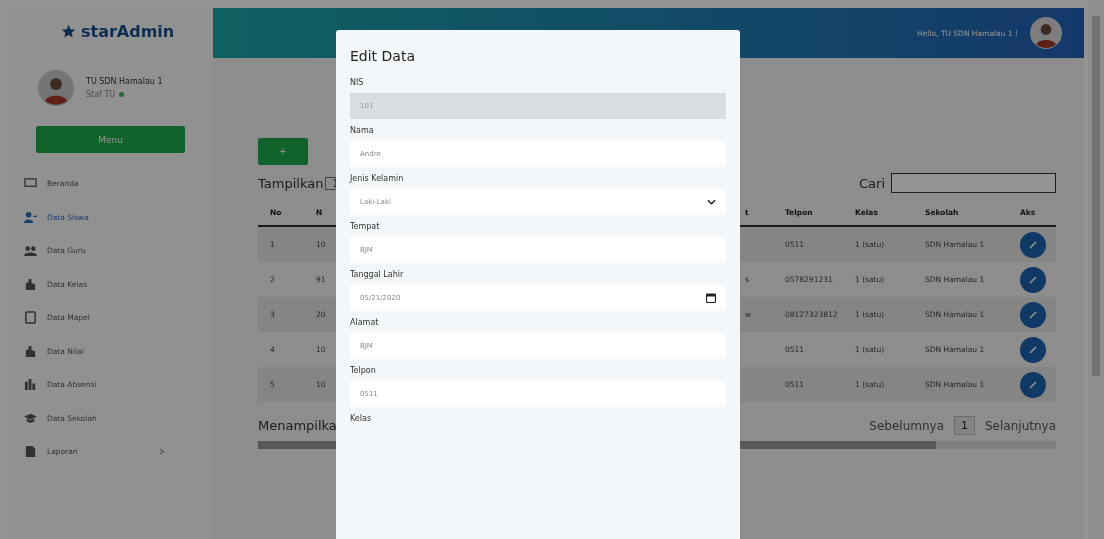 Image resolution: width=1104 pixels, height=539 pixels. Describe the element at coordinates (711, 298) in the screenshot. I see `calendar-icon` at that location.